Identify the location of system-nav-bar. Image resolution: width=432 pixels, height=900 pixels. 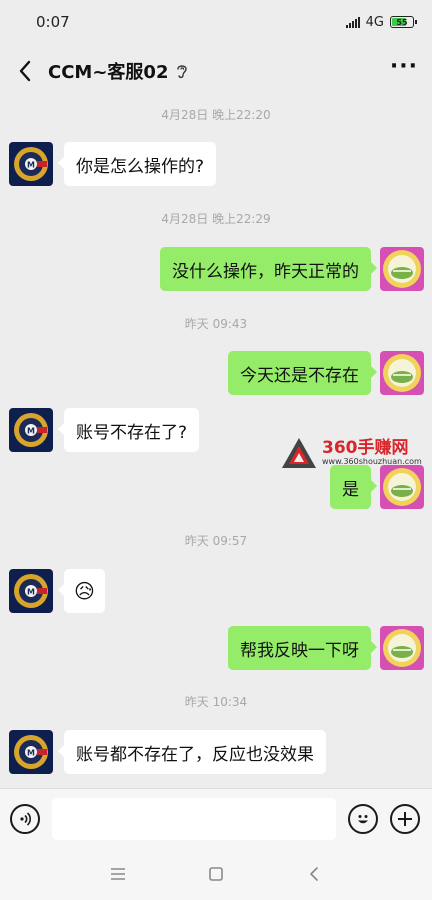
(216, 874).